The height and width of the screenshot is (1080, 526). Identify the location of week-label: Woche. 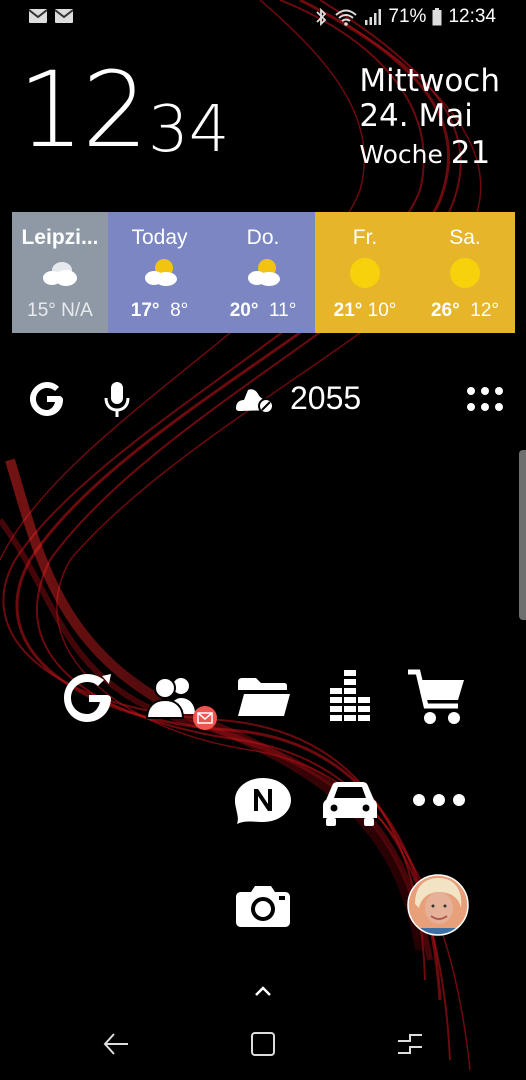
(401, 154).